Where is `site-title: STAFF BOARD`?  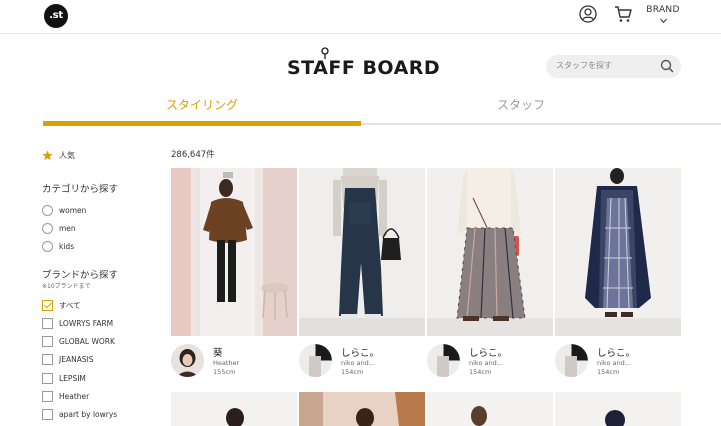 site-title: STAFF BOARD is located at coordinates (364, 64).